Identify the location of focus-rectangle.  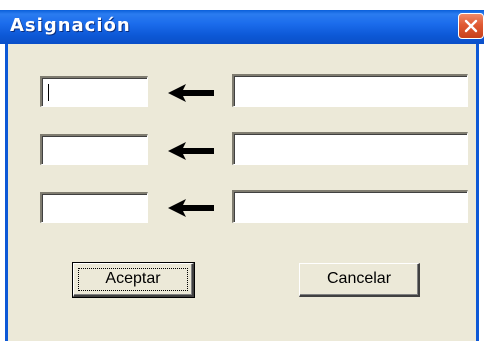
(133, 279).